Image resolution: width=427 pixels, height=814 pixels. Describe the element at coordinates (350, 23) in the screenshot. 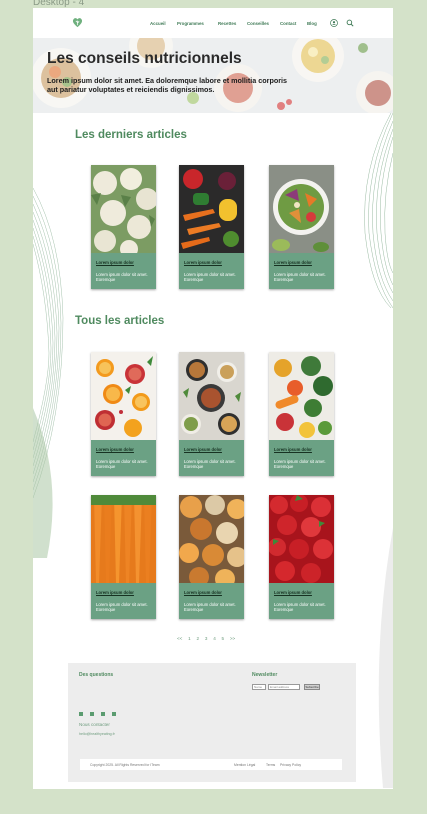

I see `search-icon` at that location.